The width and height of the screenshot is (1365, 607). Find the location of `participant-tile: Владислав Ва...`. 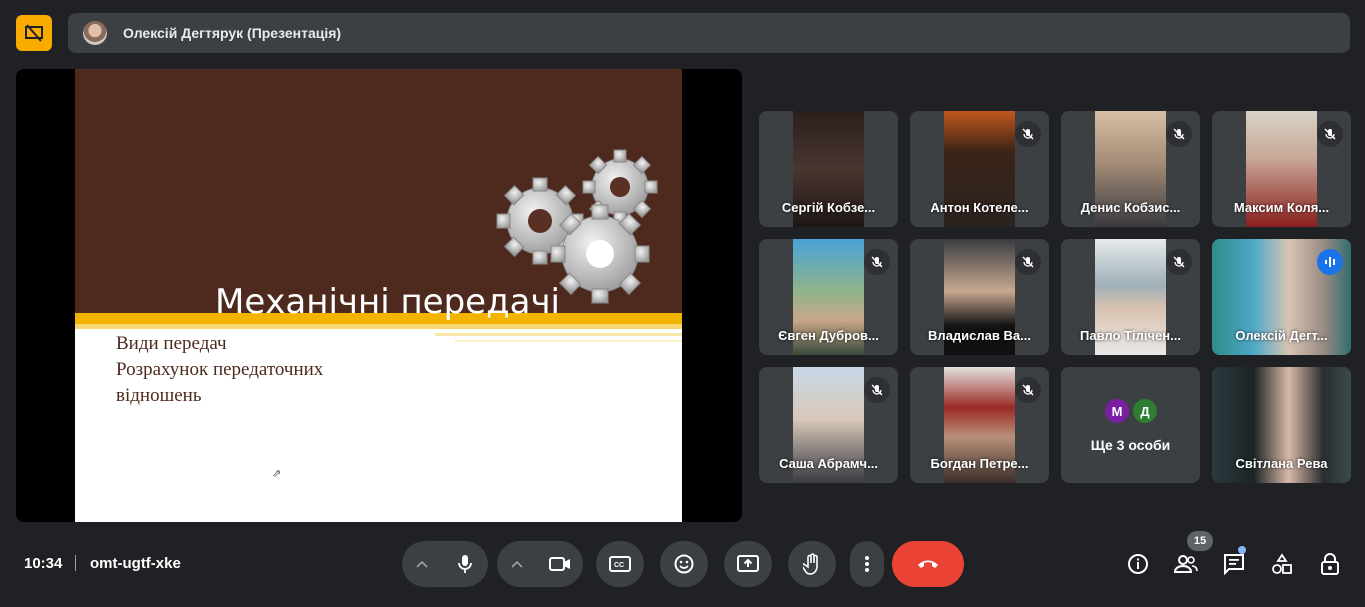

participant-tile: Владислав Ва... is located at coordinates (979, 297).